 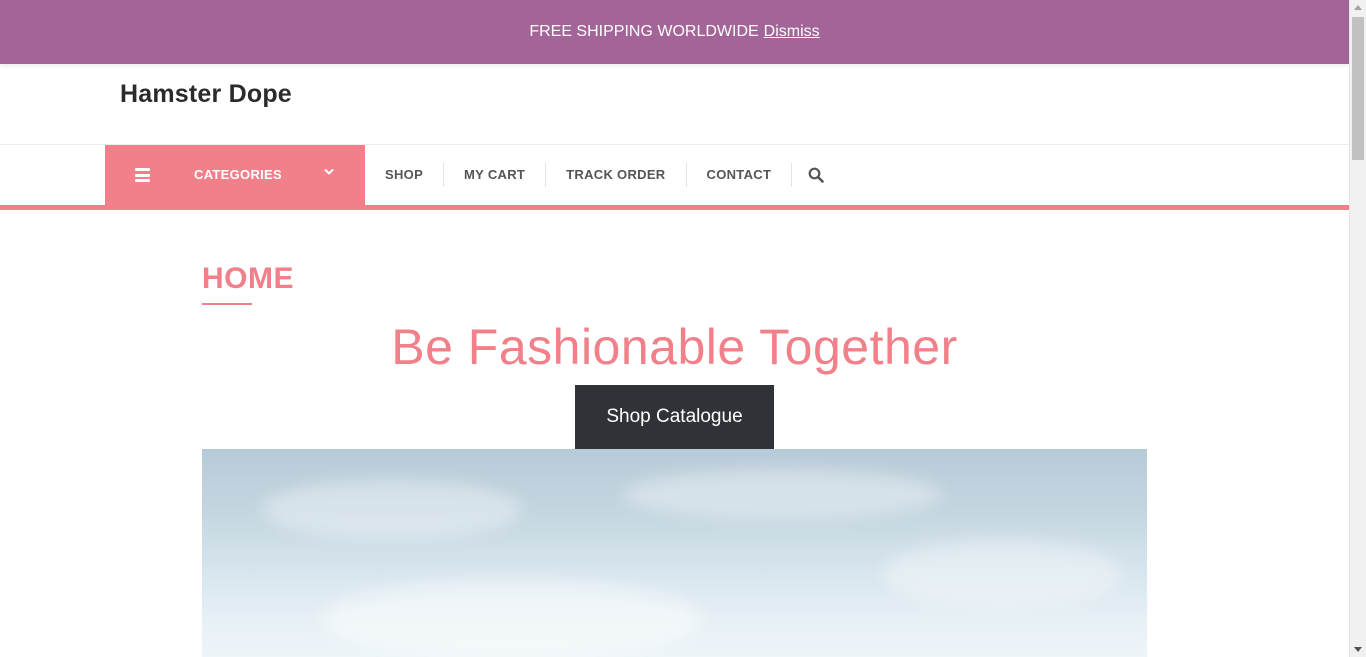 What do you see at coordinates (206, 94) in the screenshot?
I see `site-title: Hamster Dope` at bounding box center [206, 94].